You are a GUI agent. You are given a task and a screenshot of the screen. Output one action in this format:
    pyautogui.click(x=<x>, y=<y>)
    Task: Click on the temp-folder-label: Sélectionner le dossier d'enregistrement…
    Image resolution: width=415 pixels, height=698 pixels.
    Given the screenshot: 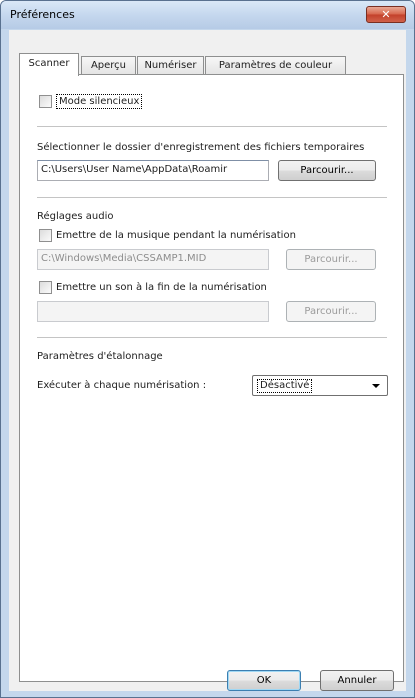 What is the action you would take?
    pyautogui.click(x=201, y=147)
    